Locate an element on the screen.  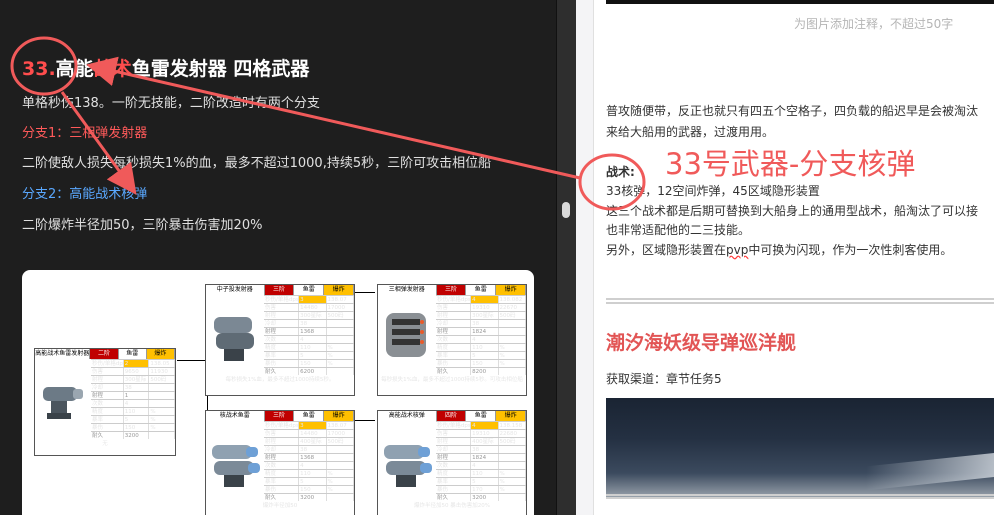
weapon-title-part-a: 高能 is located at coordinates (74, 69).